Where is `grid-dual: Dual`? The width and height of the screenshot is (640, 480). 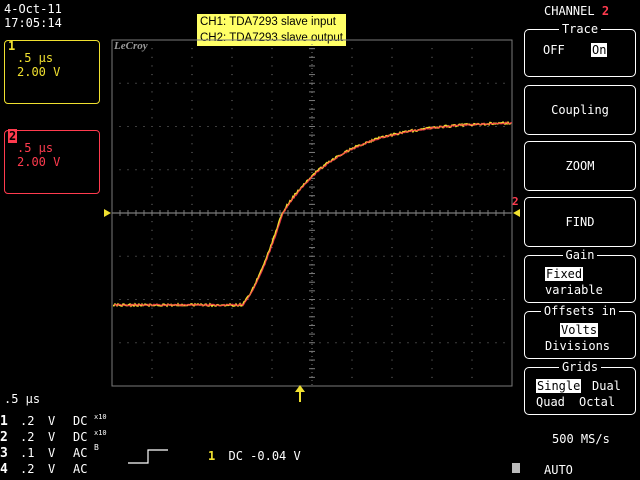 grid-dual: Dual is located at coordinates (606, 386).